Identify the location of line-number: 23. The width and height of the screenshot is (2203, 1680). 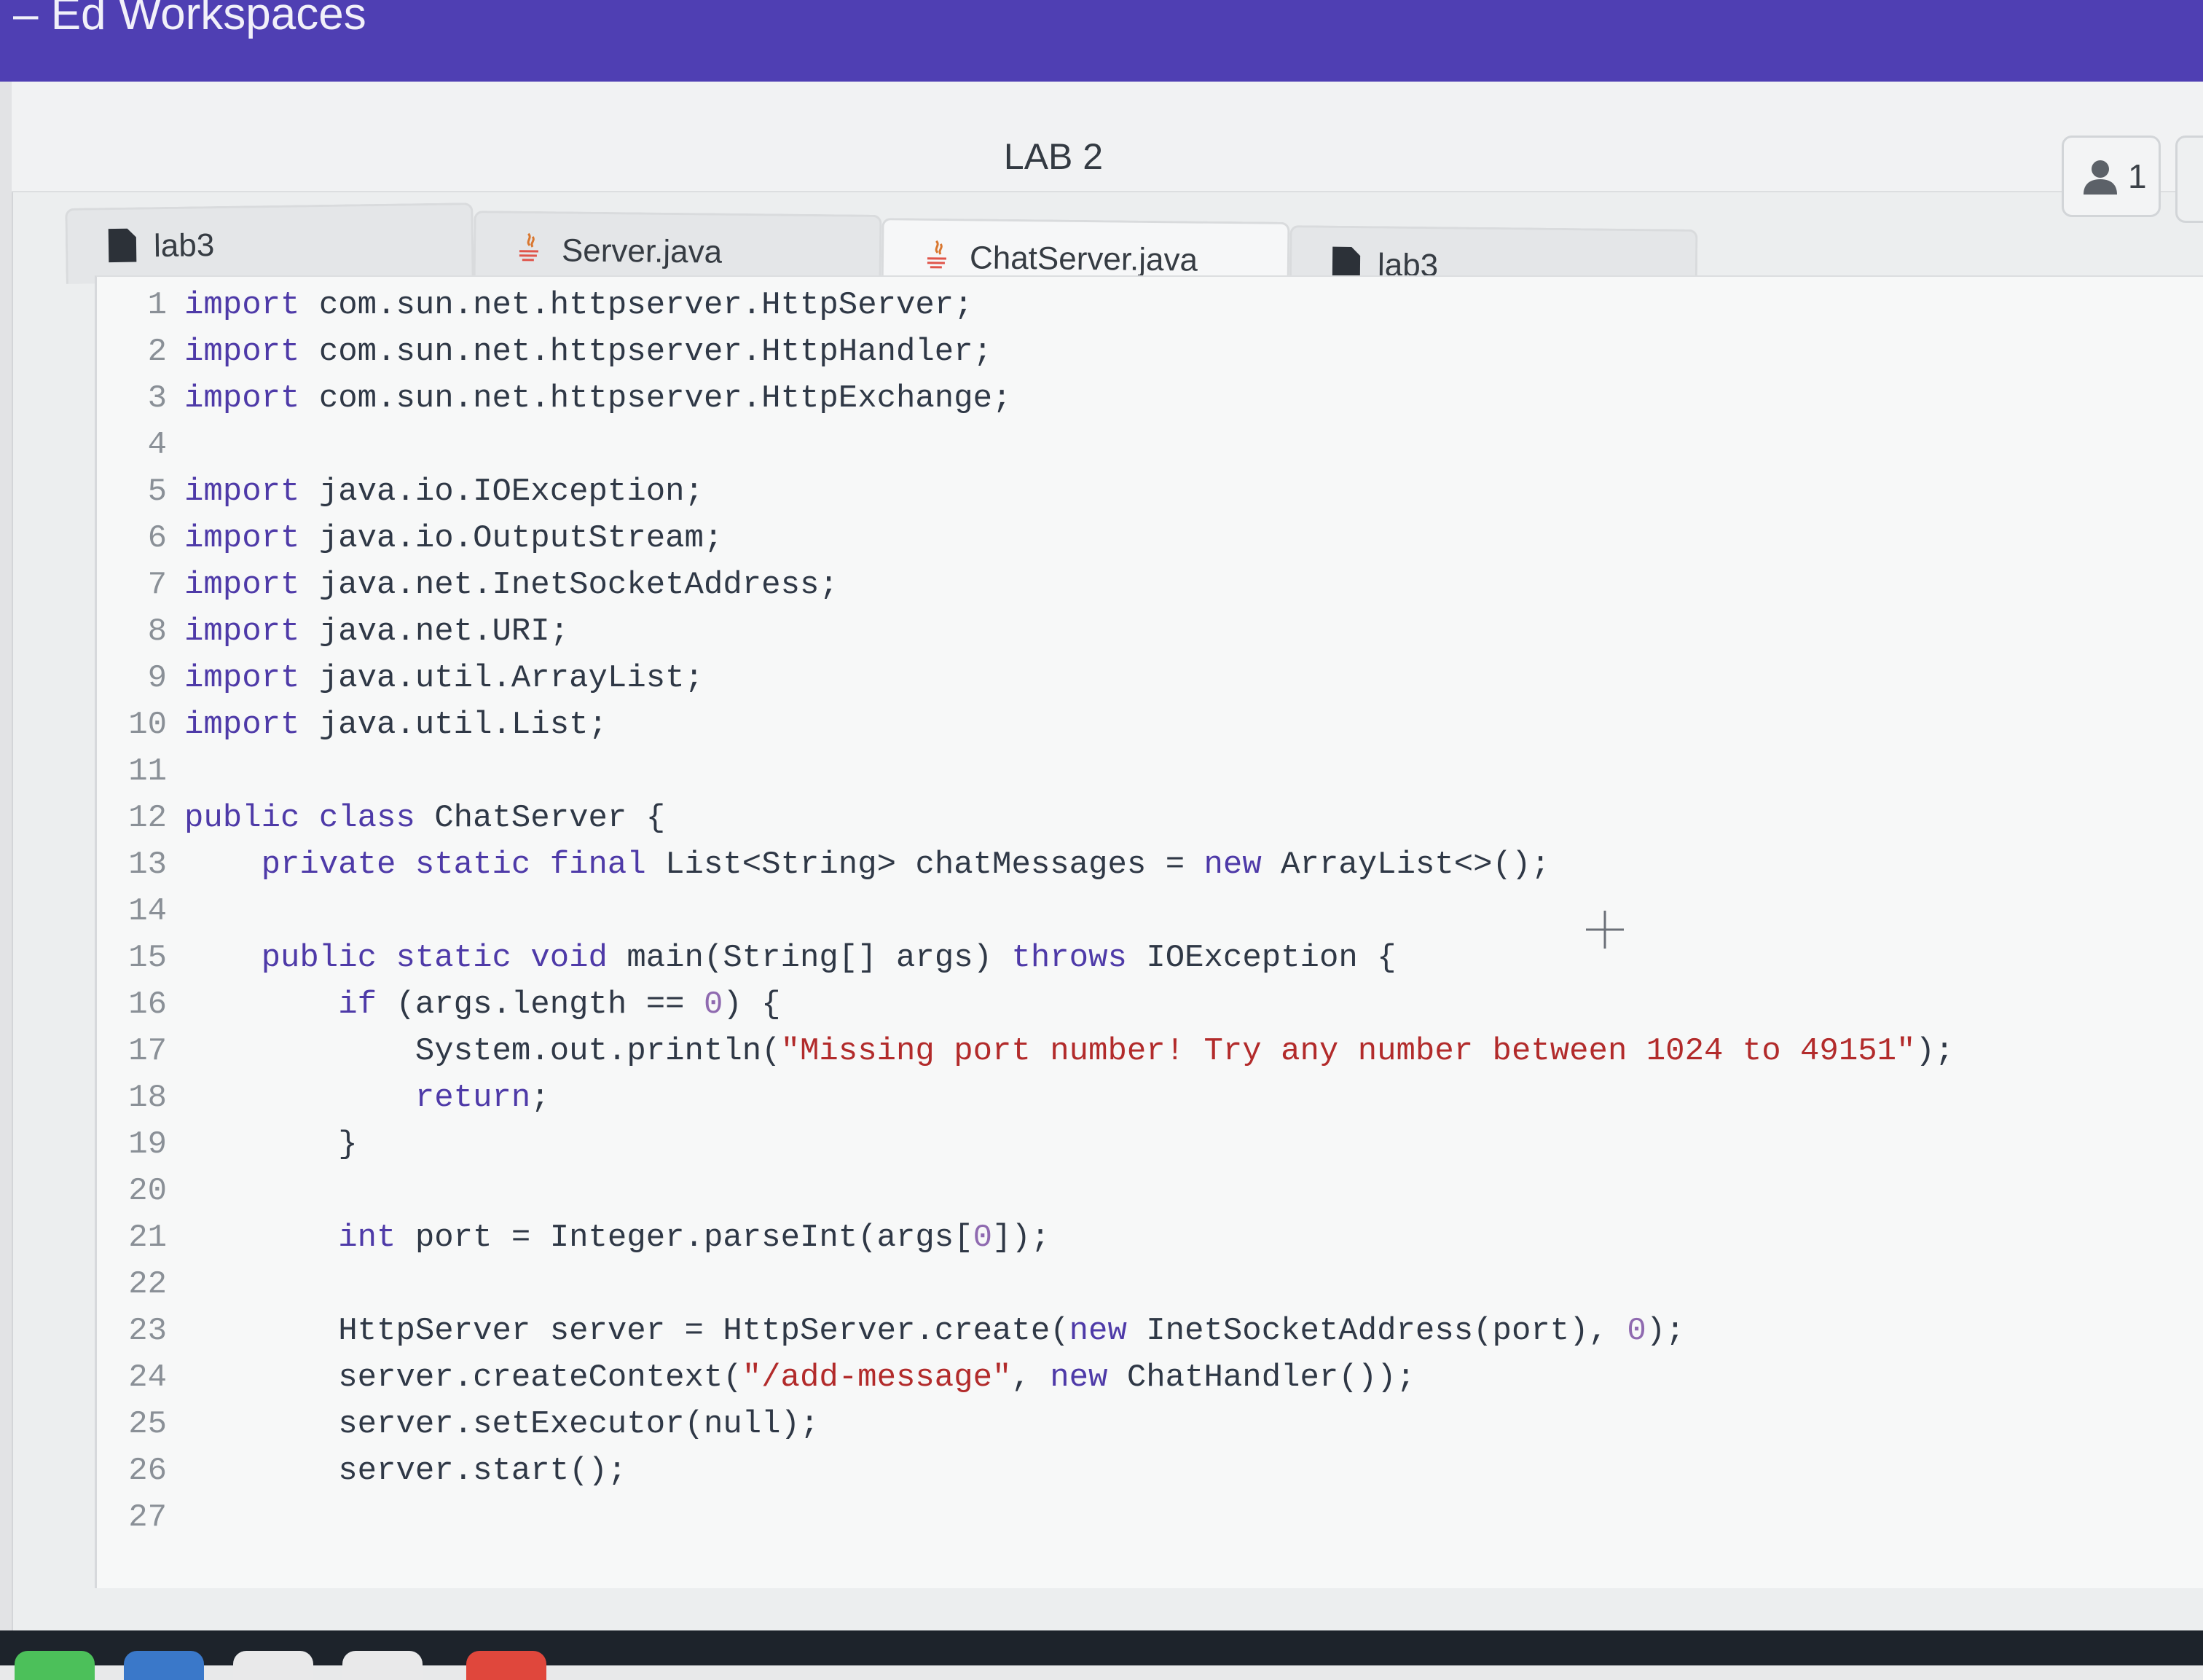
(147, 1331).